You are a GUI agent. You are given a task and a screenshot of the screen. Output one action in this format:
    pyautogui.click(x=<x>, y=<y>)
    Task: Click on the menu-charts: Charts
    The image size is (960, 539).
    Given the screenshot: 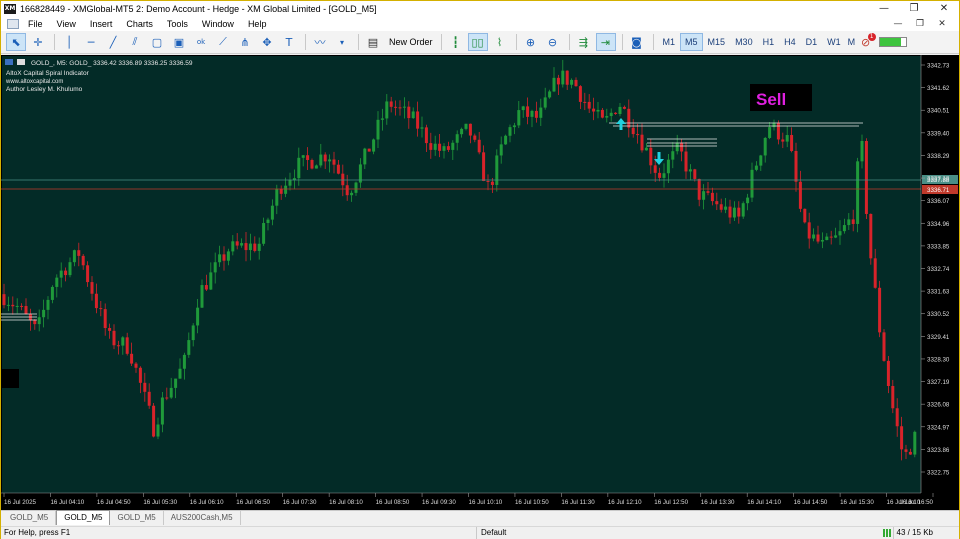 What is the action you would take?
    pyautogui.click(x=139, y=24)
    